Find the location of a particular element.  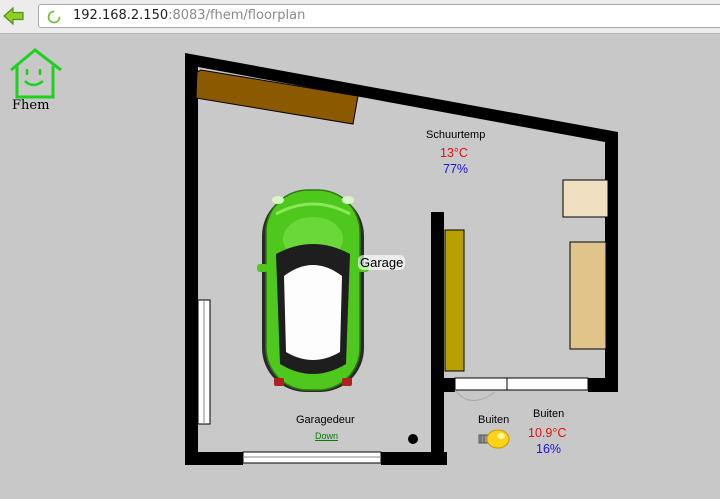

back-arrow-icon is located at coordinates (14, 16).